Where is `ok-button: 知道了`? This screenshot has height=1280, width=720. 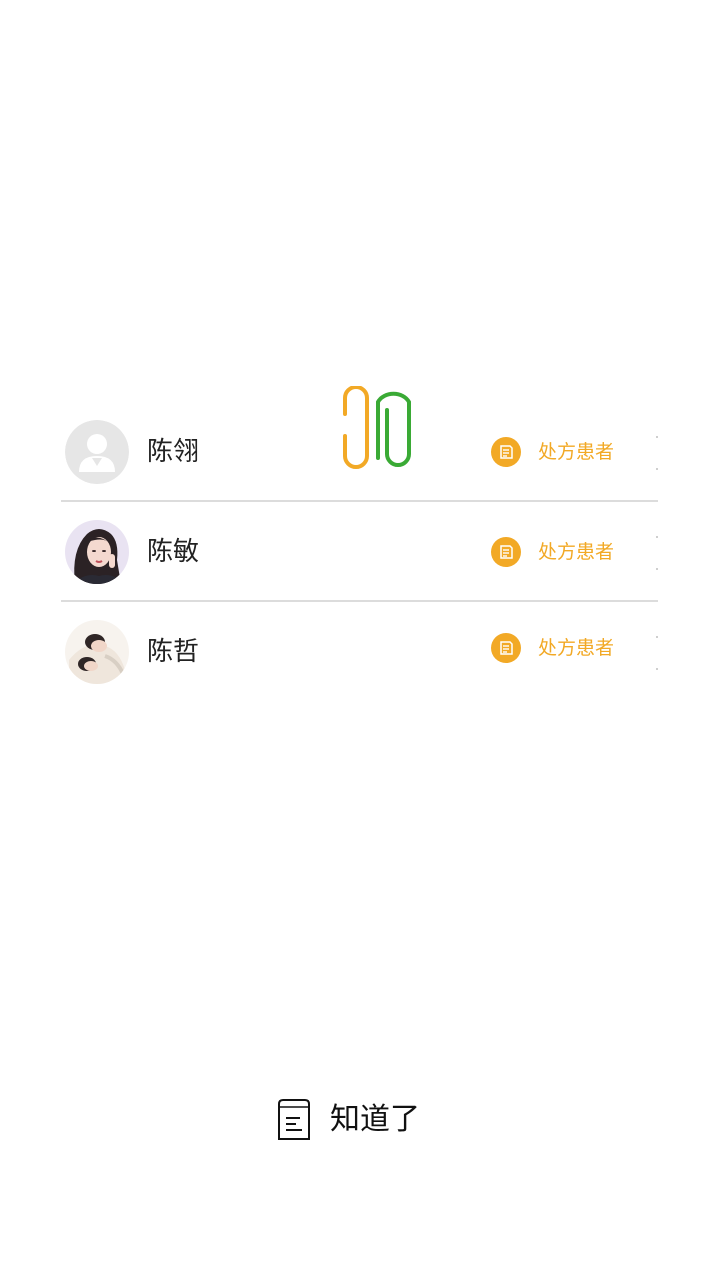 ok-button: 知道了 is located at coordinates (348, 1120).